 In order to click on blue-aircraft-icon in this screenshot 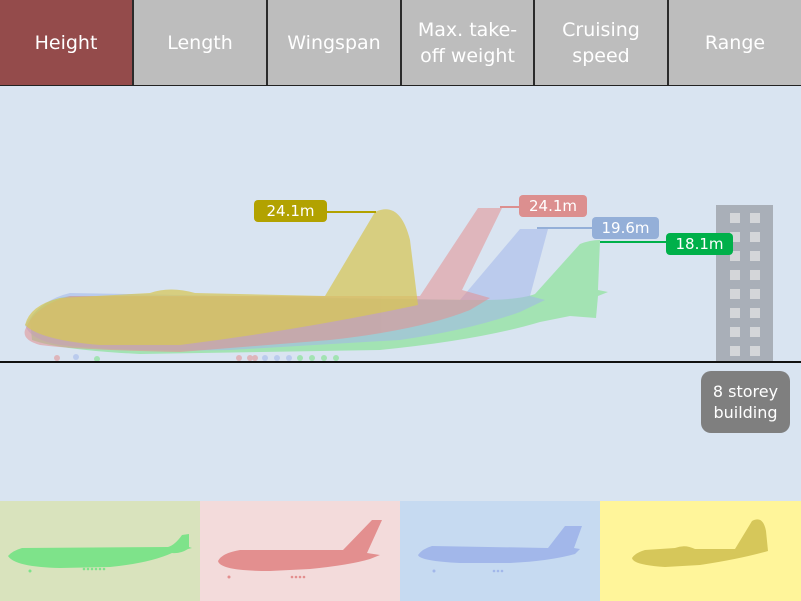, I will do `click(500, 549)`.